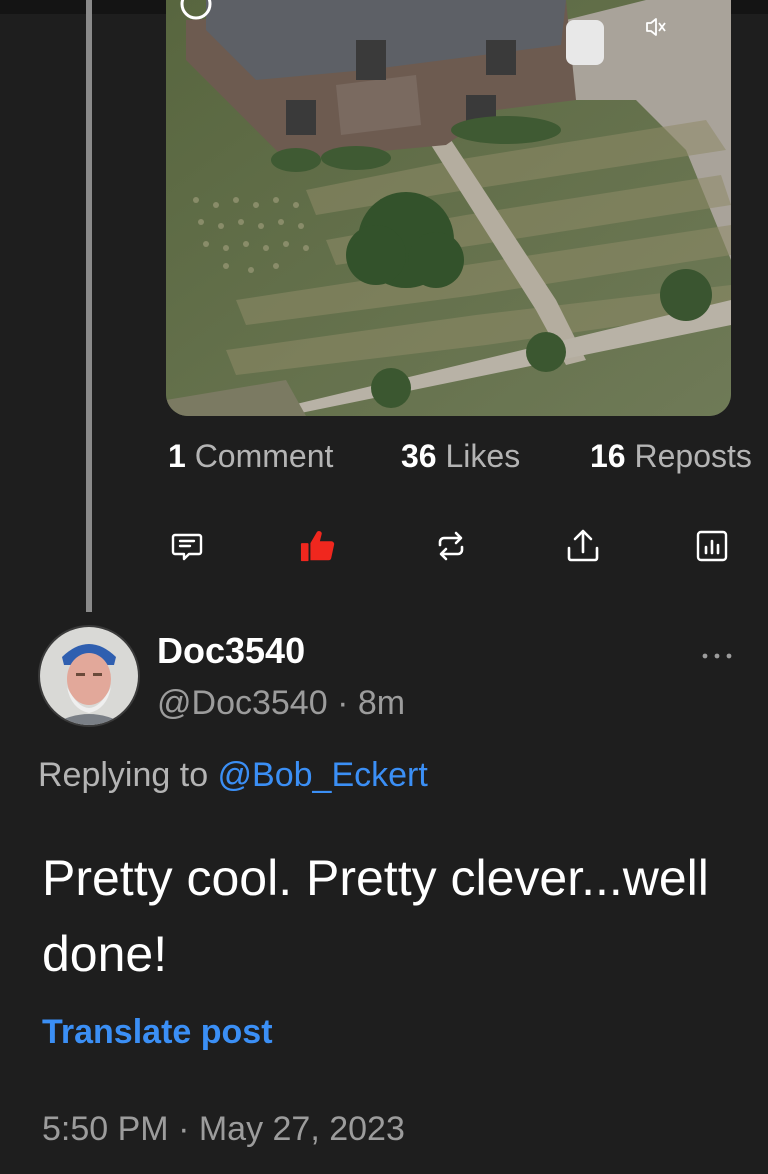 The height and width of the screenshot is (1174, 768). What do you see at coordinates (323, 775) in the screenshot?
I see `replying-to-mention: @Bob_Eckert` at bounding box center [323, 775].